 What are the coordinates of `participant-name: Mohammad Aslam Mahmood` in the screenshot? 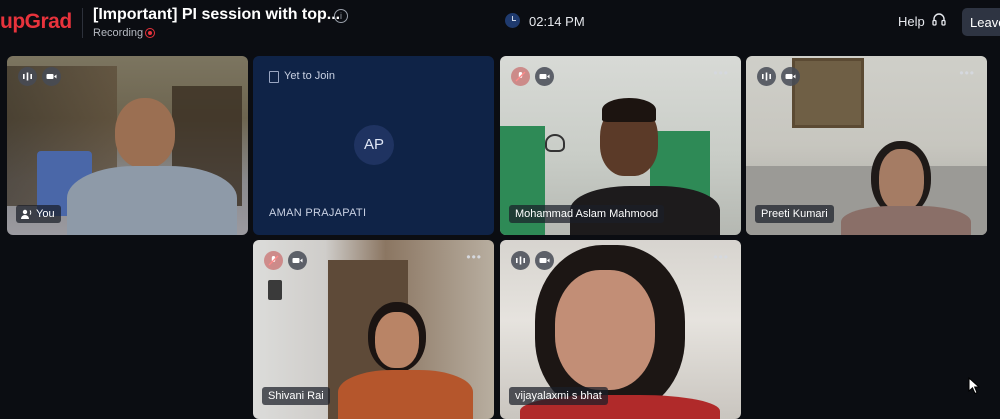 It's located at (587, 214).